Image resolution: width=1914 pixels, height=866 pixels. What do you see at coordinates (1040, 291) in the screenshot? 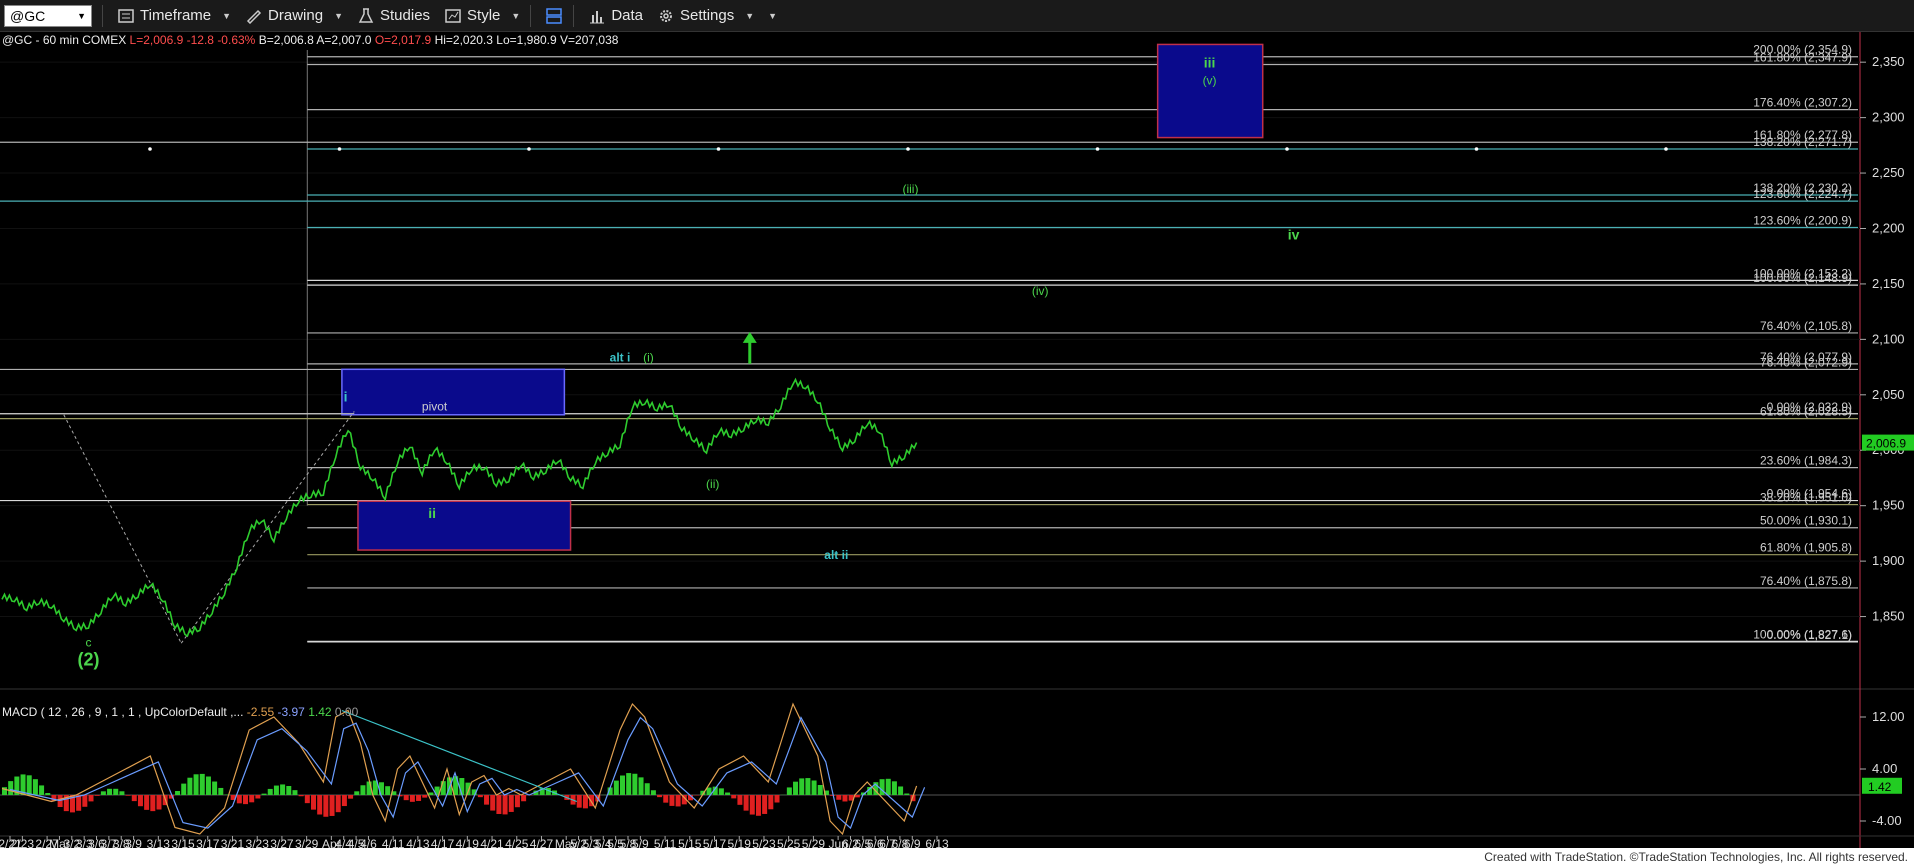
I see `wave-label: (iv)` at bounding box center [1040, 291].